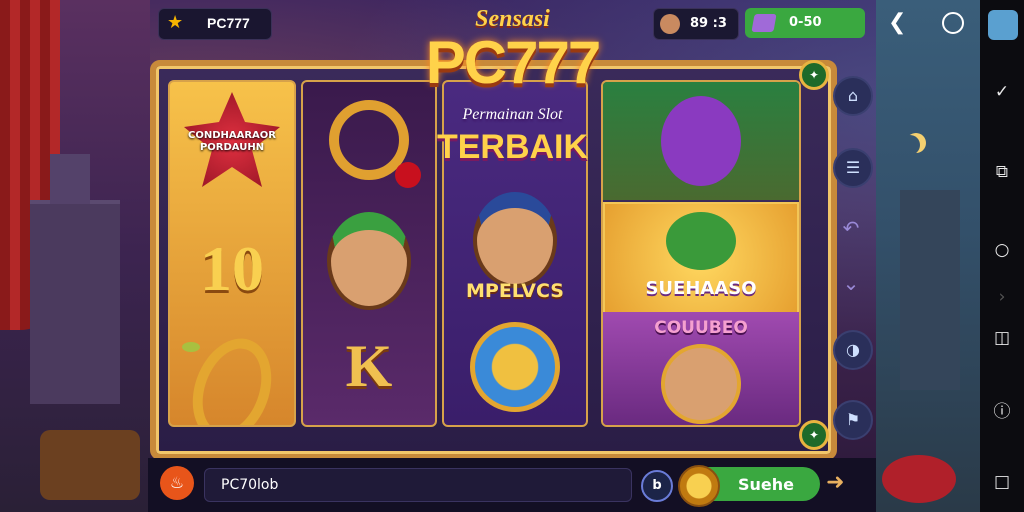 The image size is (1024, 512). Describe the element at coordinates (1002, 297) in the screenshot. I see `chevron-right-icon: ›` at that location.